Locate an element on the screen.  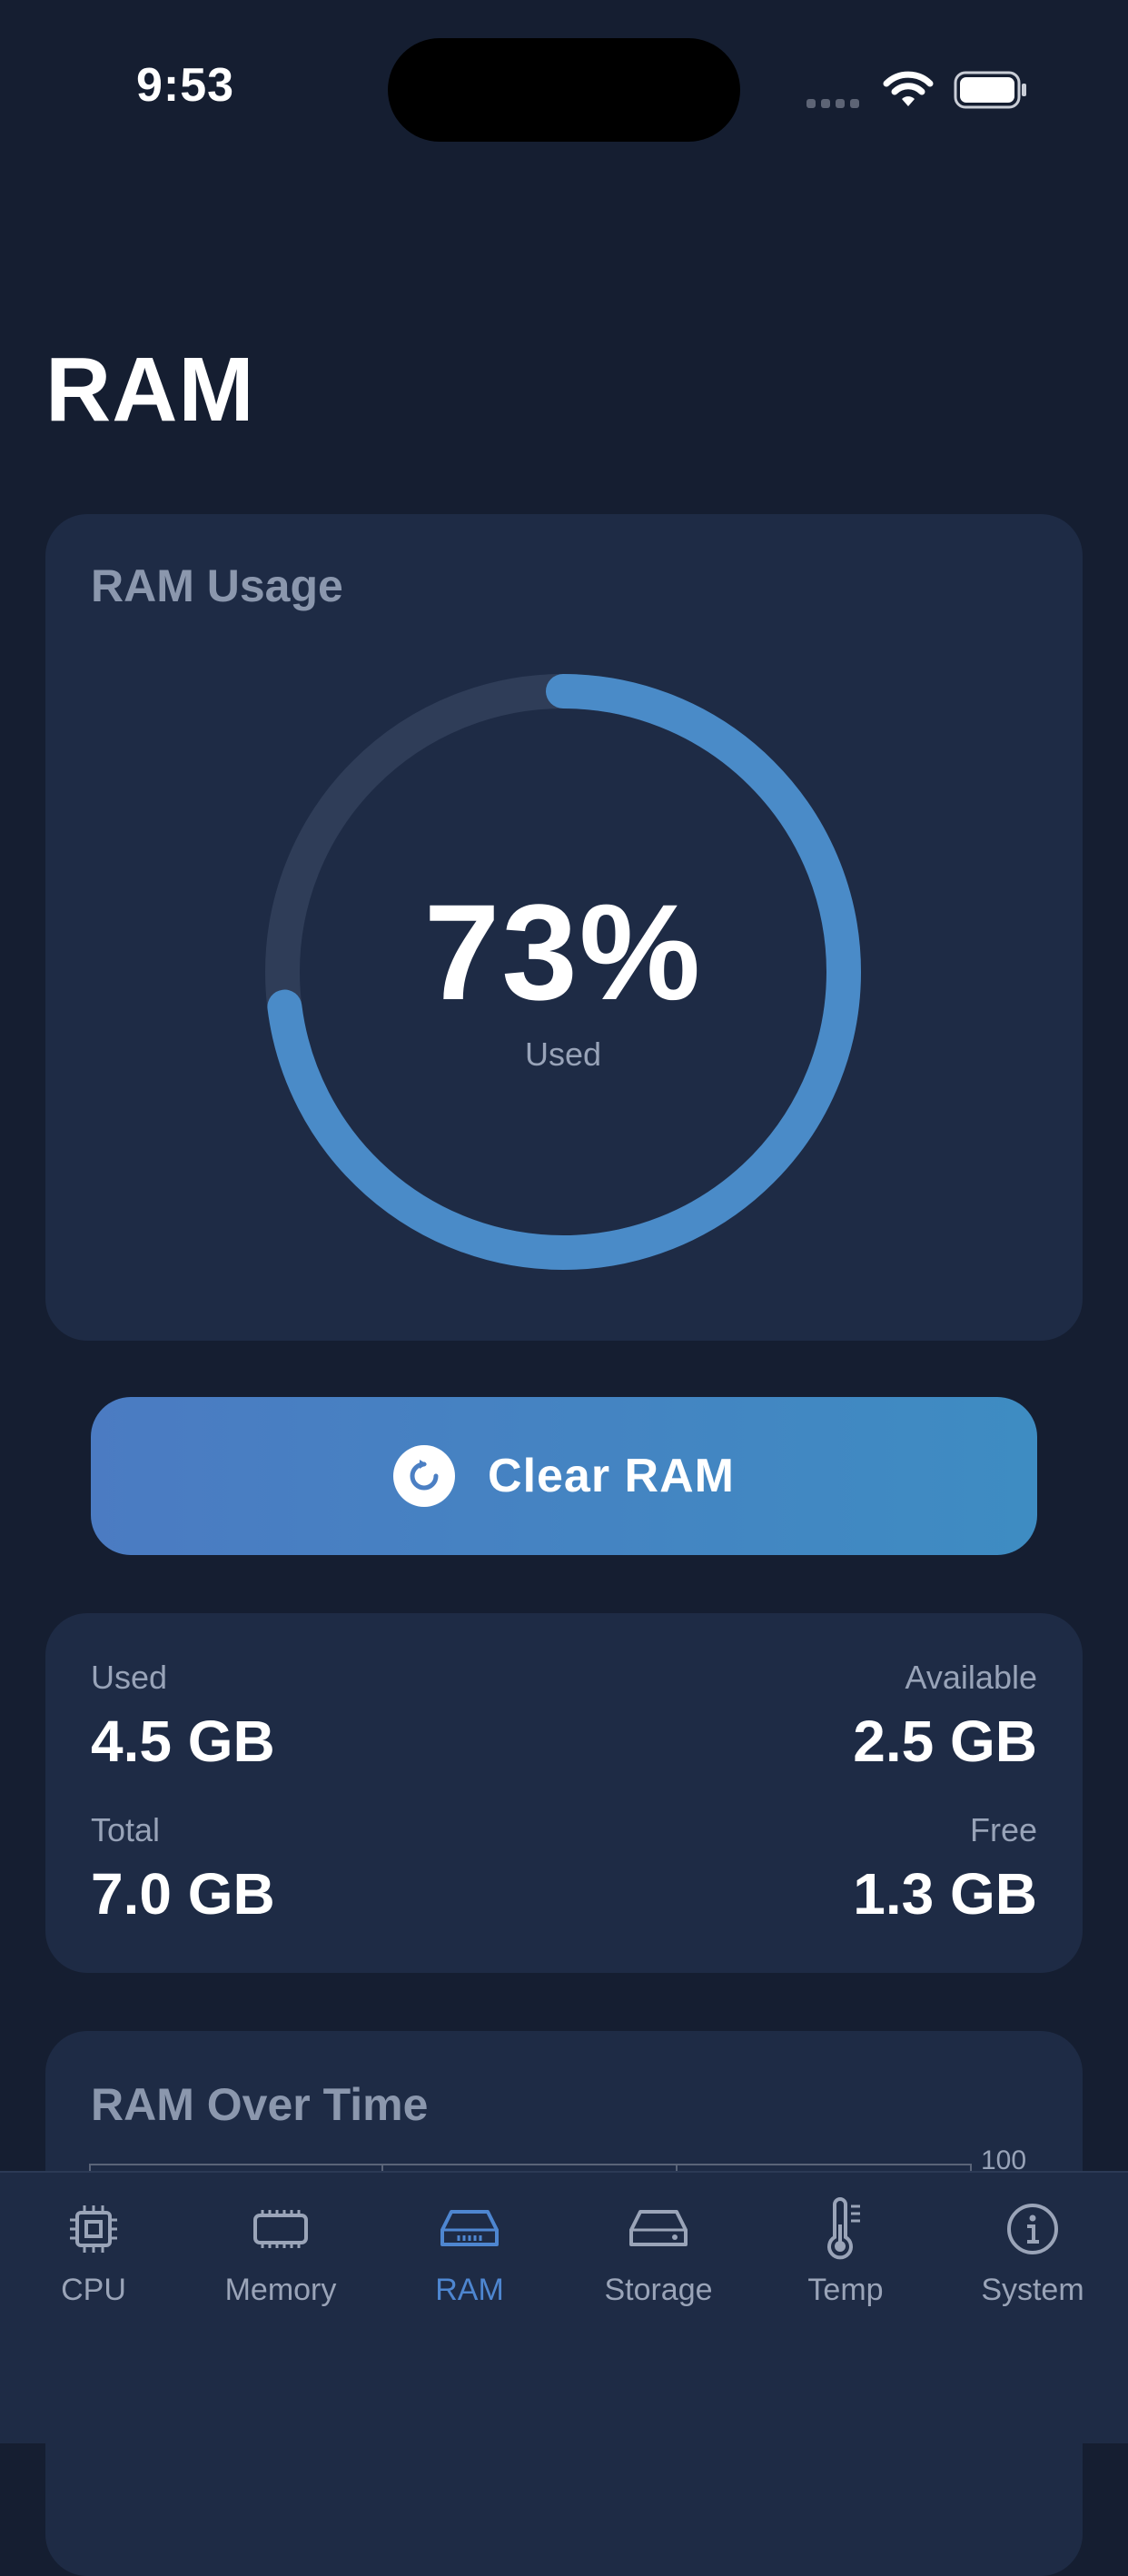
tab-ram: RAM is located at coordinates (469, 2252).